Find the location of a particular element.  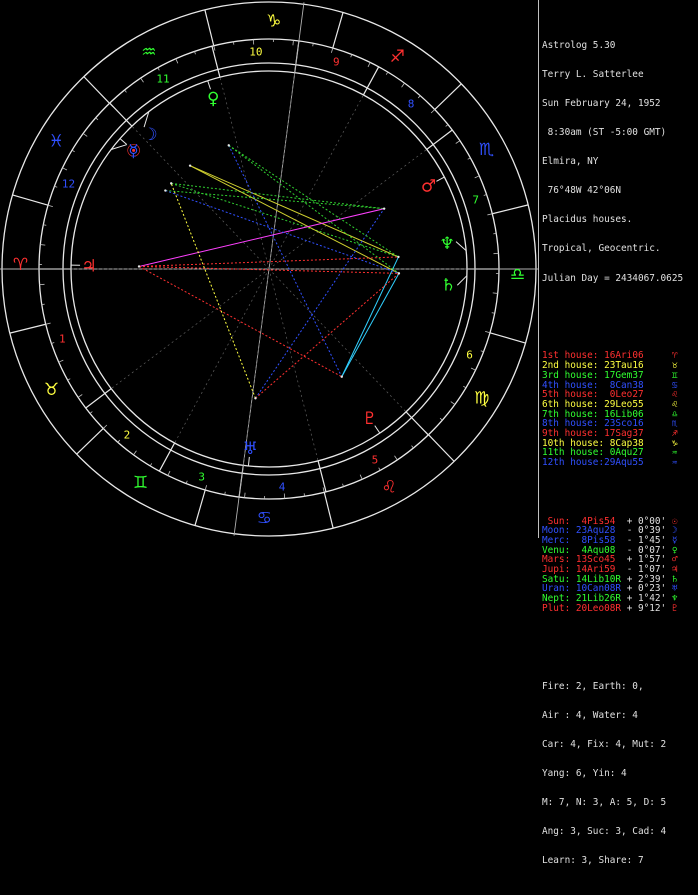

house-number: 9 is located at coordinates (336, 62).